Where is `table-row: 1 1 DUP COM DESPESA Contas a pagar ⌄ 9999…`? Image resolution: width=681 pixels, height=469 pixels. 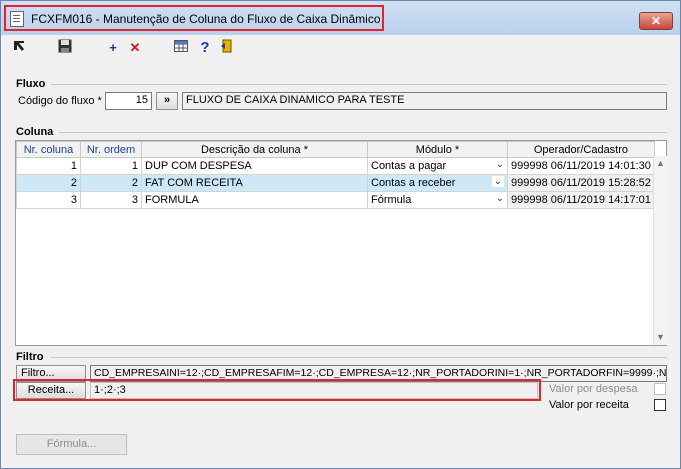
table-row: 1 1 DUP COM DESPESA Contas a pagar ⌄ 9999… is located at coordinates (335, 166).